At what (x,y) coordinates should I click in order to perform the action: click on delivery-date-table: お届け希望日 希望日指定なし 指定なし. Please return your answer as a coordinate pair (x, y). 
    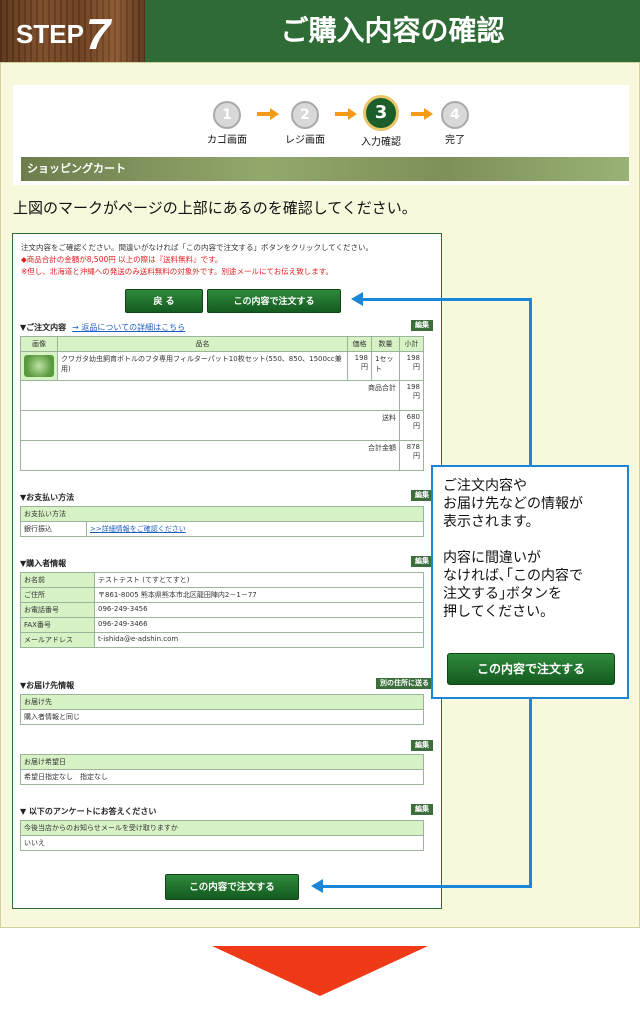
    Looking at the image, I should click on (222, 769).